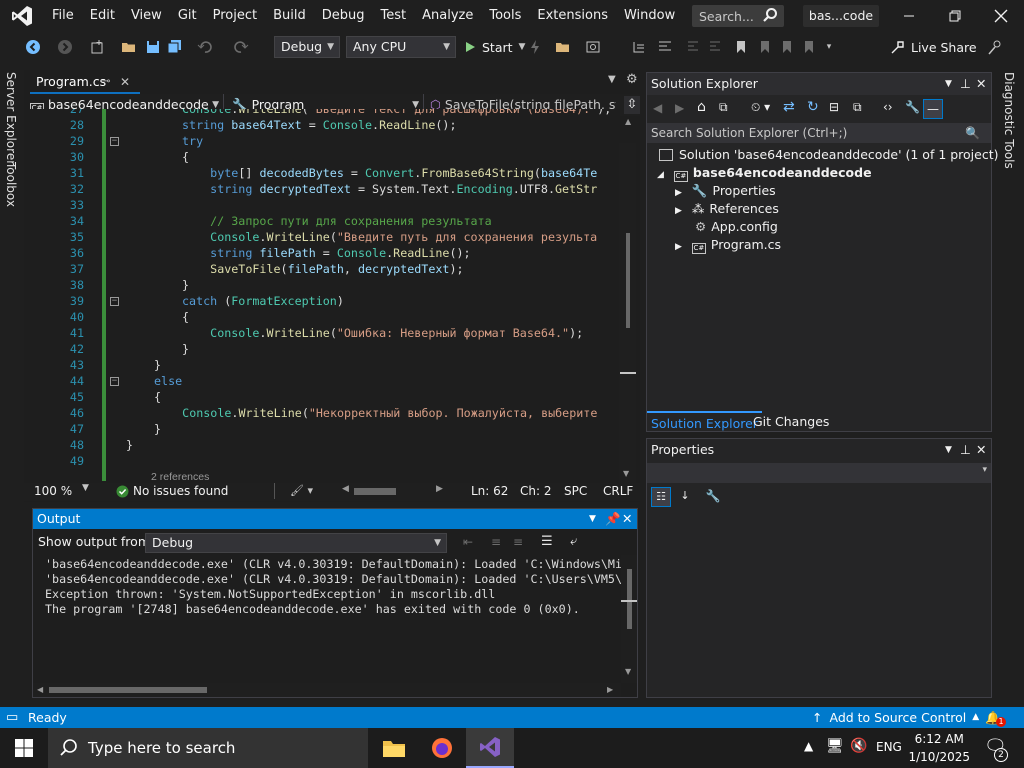  I want to click on find-message-icon: ⇤, so click(468, 542).